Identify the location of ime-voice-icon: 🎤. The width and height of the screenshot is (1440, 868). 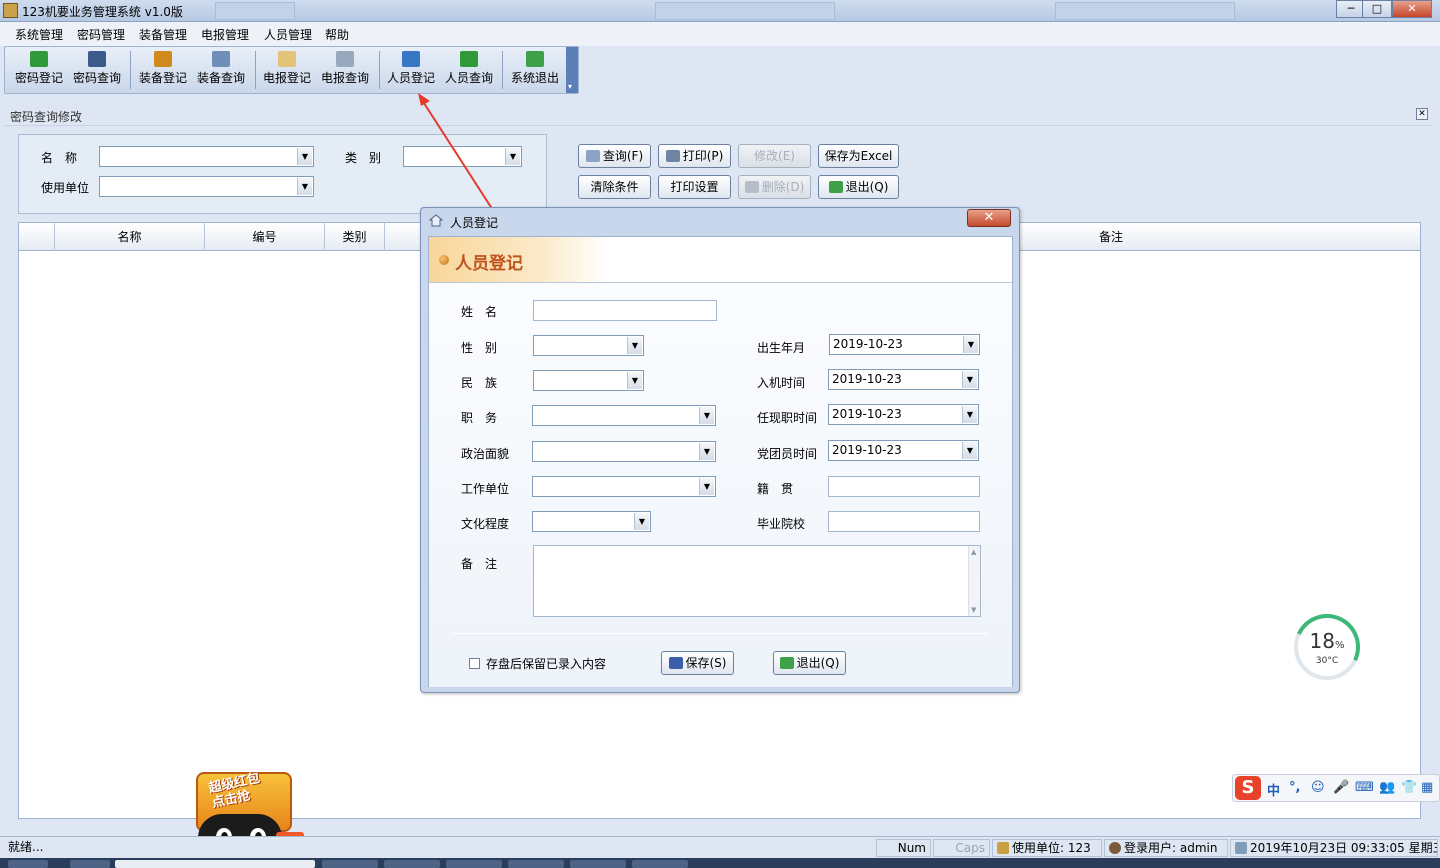
(1341, 787).